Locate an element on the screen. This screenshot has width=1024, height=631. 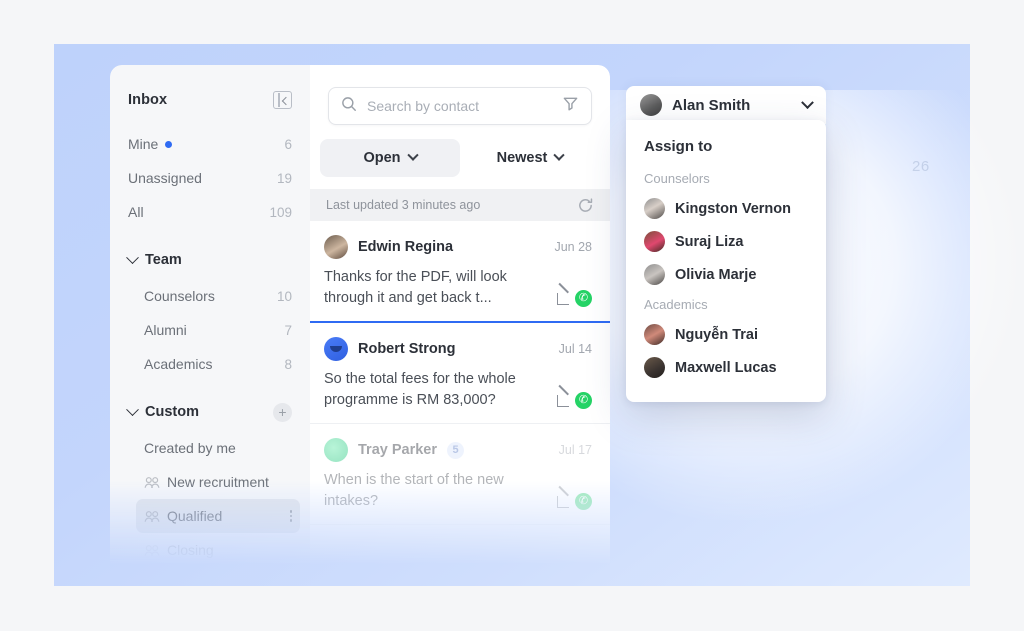
sidebar-item-label: Created by me is located at coordinates (190, 448).